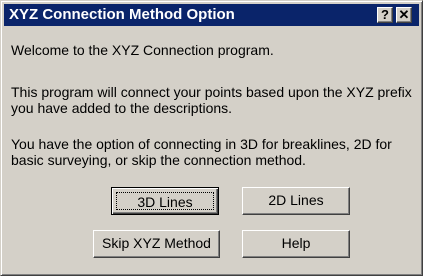 This screenshot has width=423, height=276. I want to click on 3d-lines-button: 3D Lines, so click(165, 201).